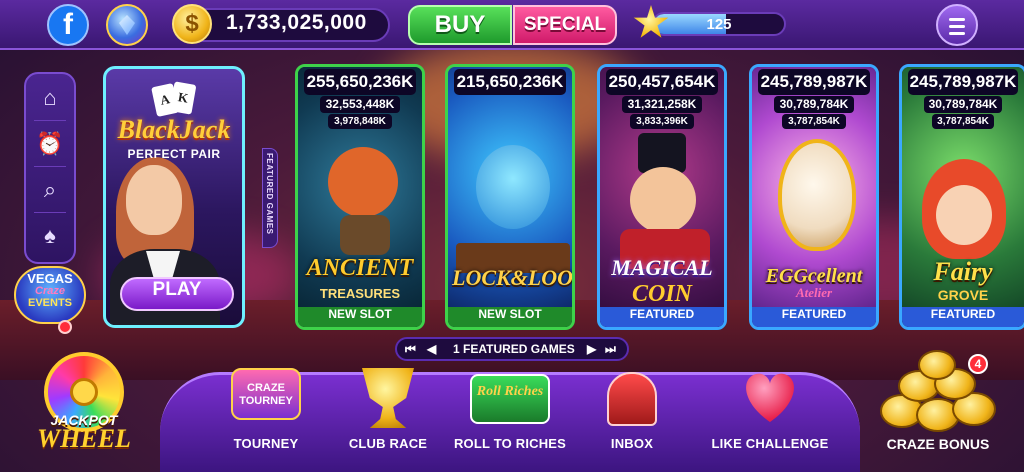  I want to click on craze-bonus-label: CRAZE BONUS, so click(938, 444).